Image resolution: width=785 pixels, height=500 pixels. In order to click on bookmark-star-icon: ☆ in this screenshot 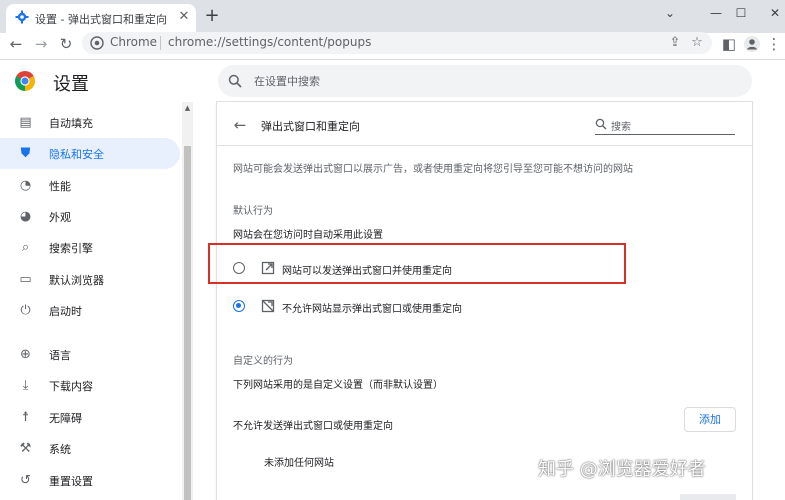, I will do `click(697, 43)`.